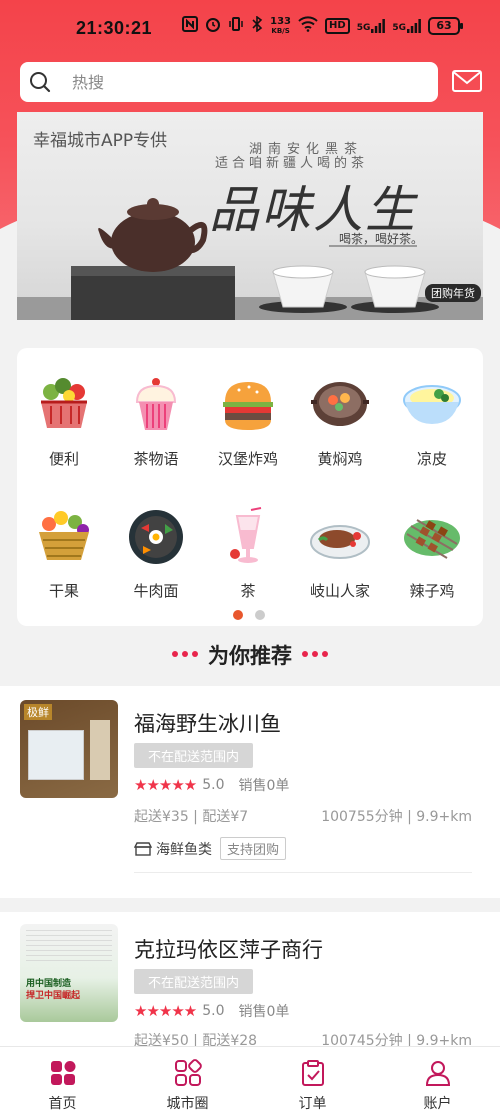 This screenshot has width=500, height=1116. What do you see at coordinates (340, 542) in the screenshot?
I see `steak-plate-icon` at bounding box center [340, 542].